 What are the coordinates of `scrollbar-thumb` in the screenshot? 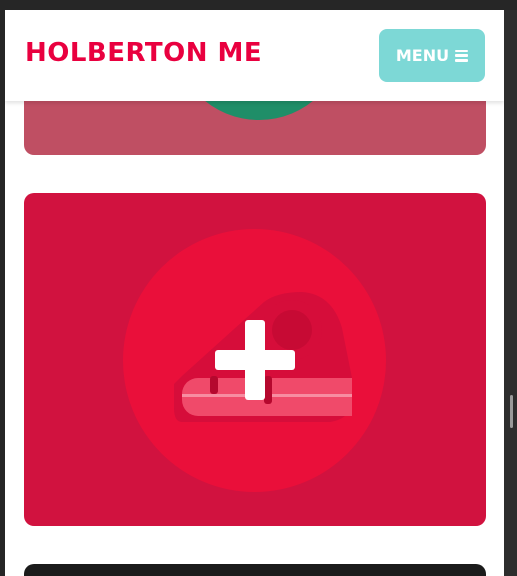 It's located at (511, 411).